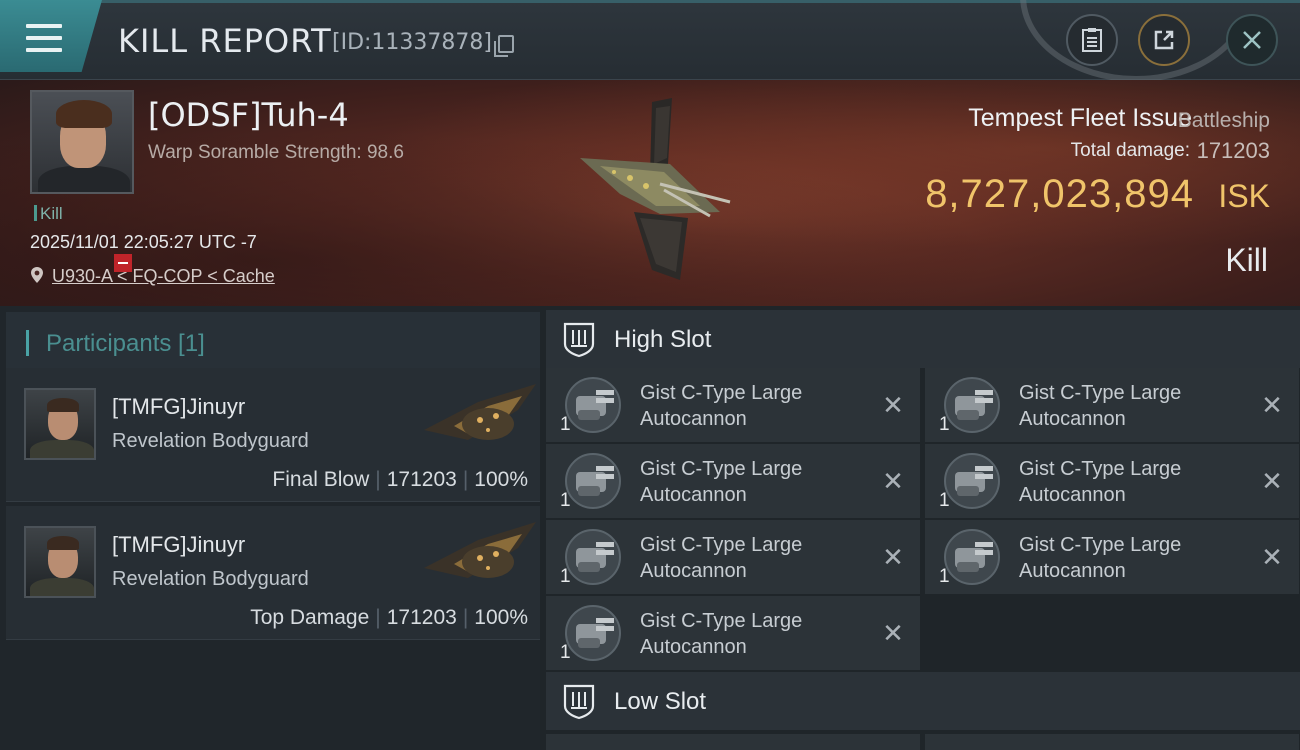 This screenshot has width=1300, height=750. Describe the element at coordinates (1130, 150) in the screenshot. I see `total-damage-label: Total damage:` at that location.